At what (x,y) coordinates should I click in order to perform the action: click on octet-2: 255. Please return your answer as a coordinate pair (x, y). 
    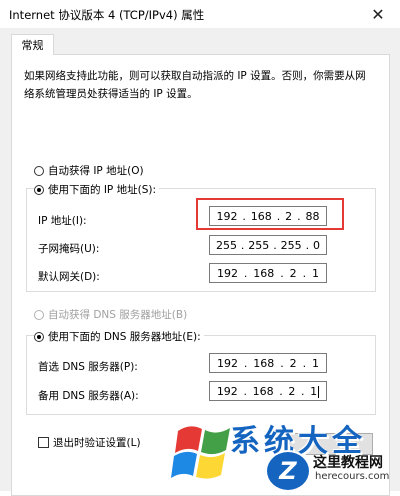
    Looking at the image, I should click on (259, 245).